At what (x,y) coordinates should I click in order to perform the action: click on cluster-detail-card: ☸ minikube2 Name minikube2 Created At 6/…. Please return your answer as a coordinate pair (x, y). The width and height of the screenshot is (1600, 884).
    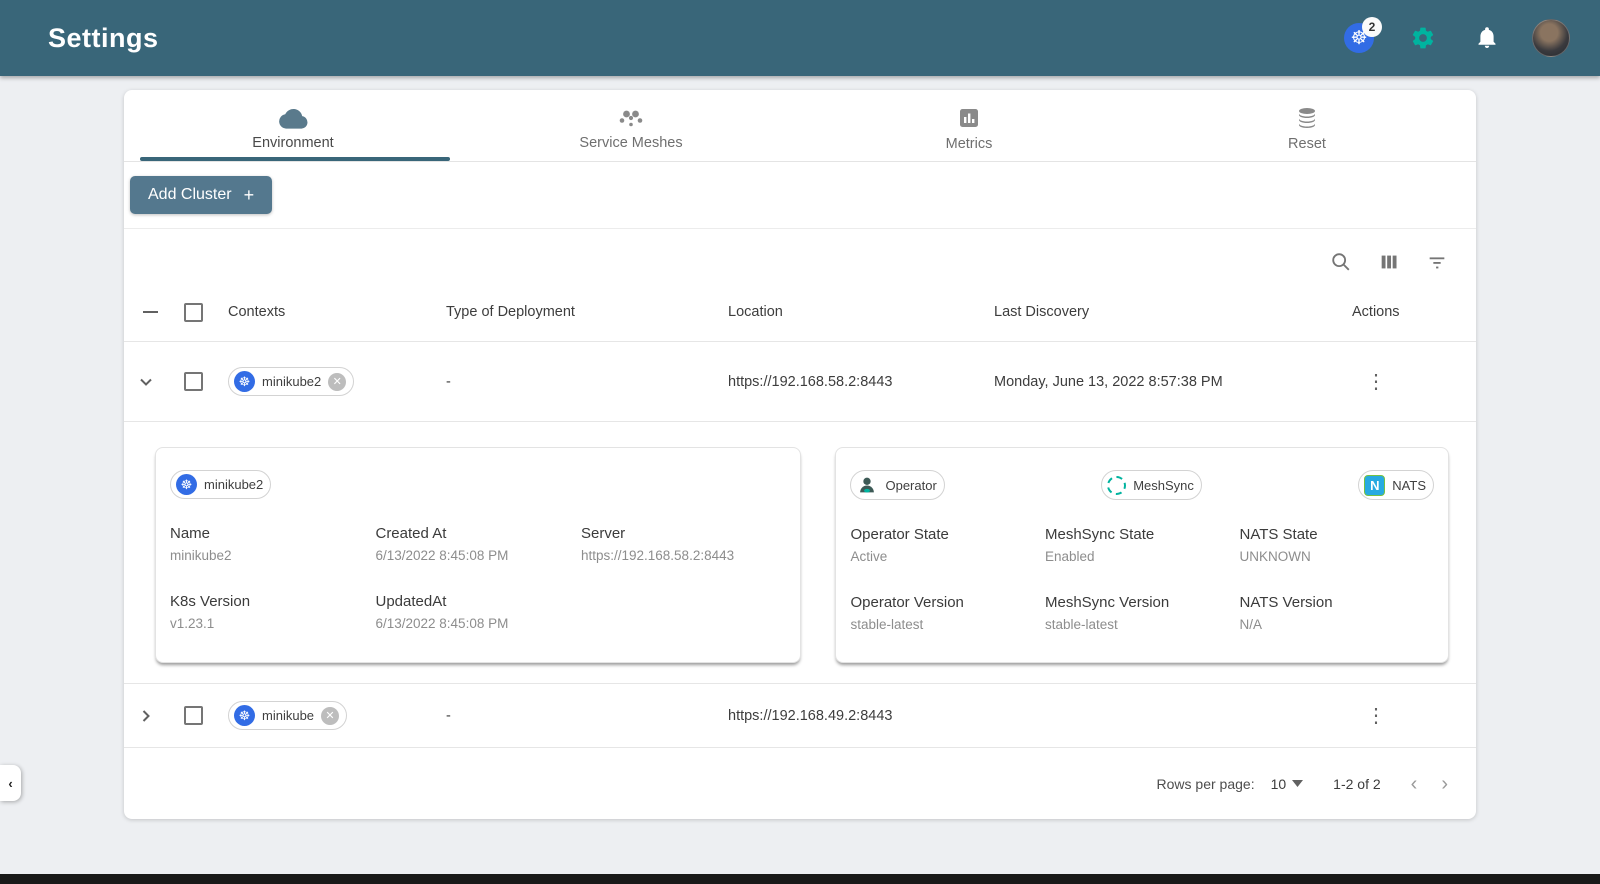
    Looking at the image, I should click on (478, 555).